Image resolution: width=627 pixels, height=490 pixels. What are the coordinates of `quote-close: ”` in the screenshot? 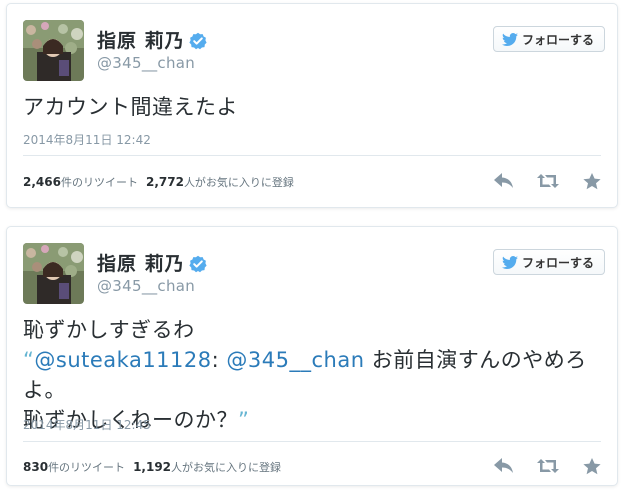 It's located at (244, 420).